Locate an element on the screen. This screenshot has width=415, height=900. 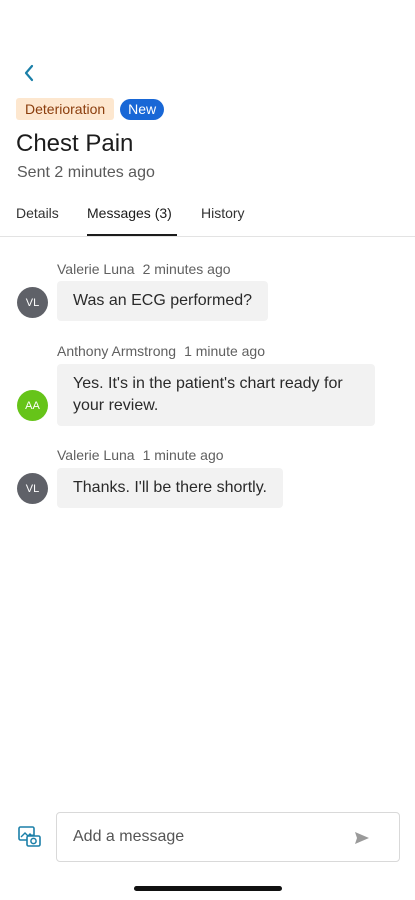
tab-bar: Details Messages (3) History is located at coordinates (207, 218).